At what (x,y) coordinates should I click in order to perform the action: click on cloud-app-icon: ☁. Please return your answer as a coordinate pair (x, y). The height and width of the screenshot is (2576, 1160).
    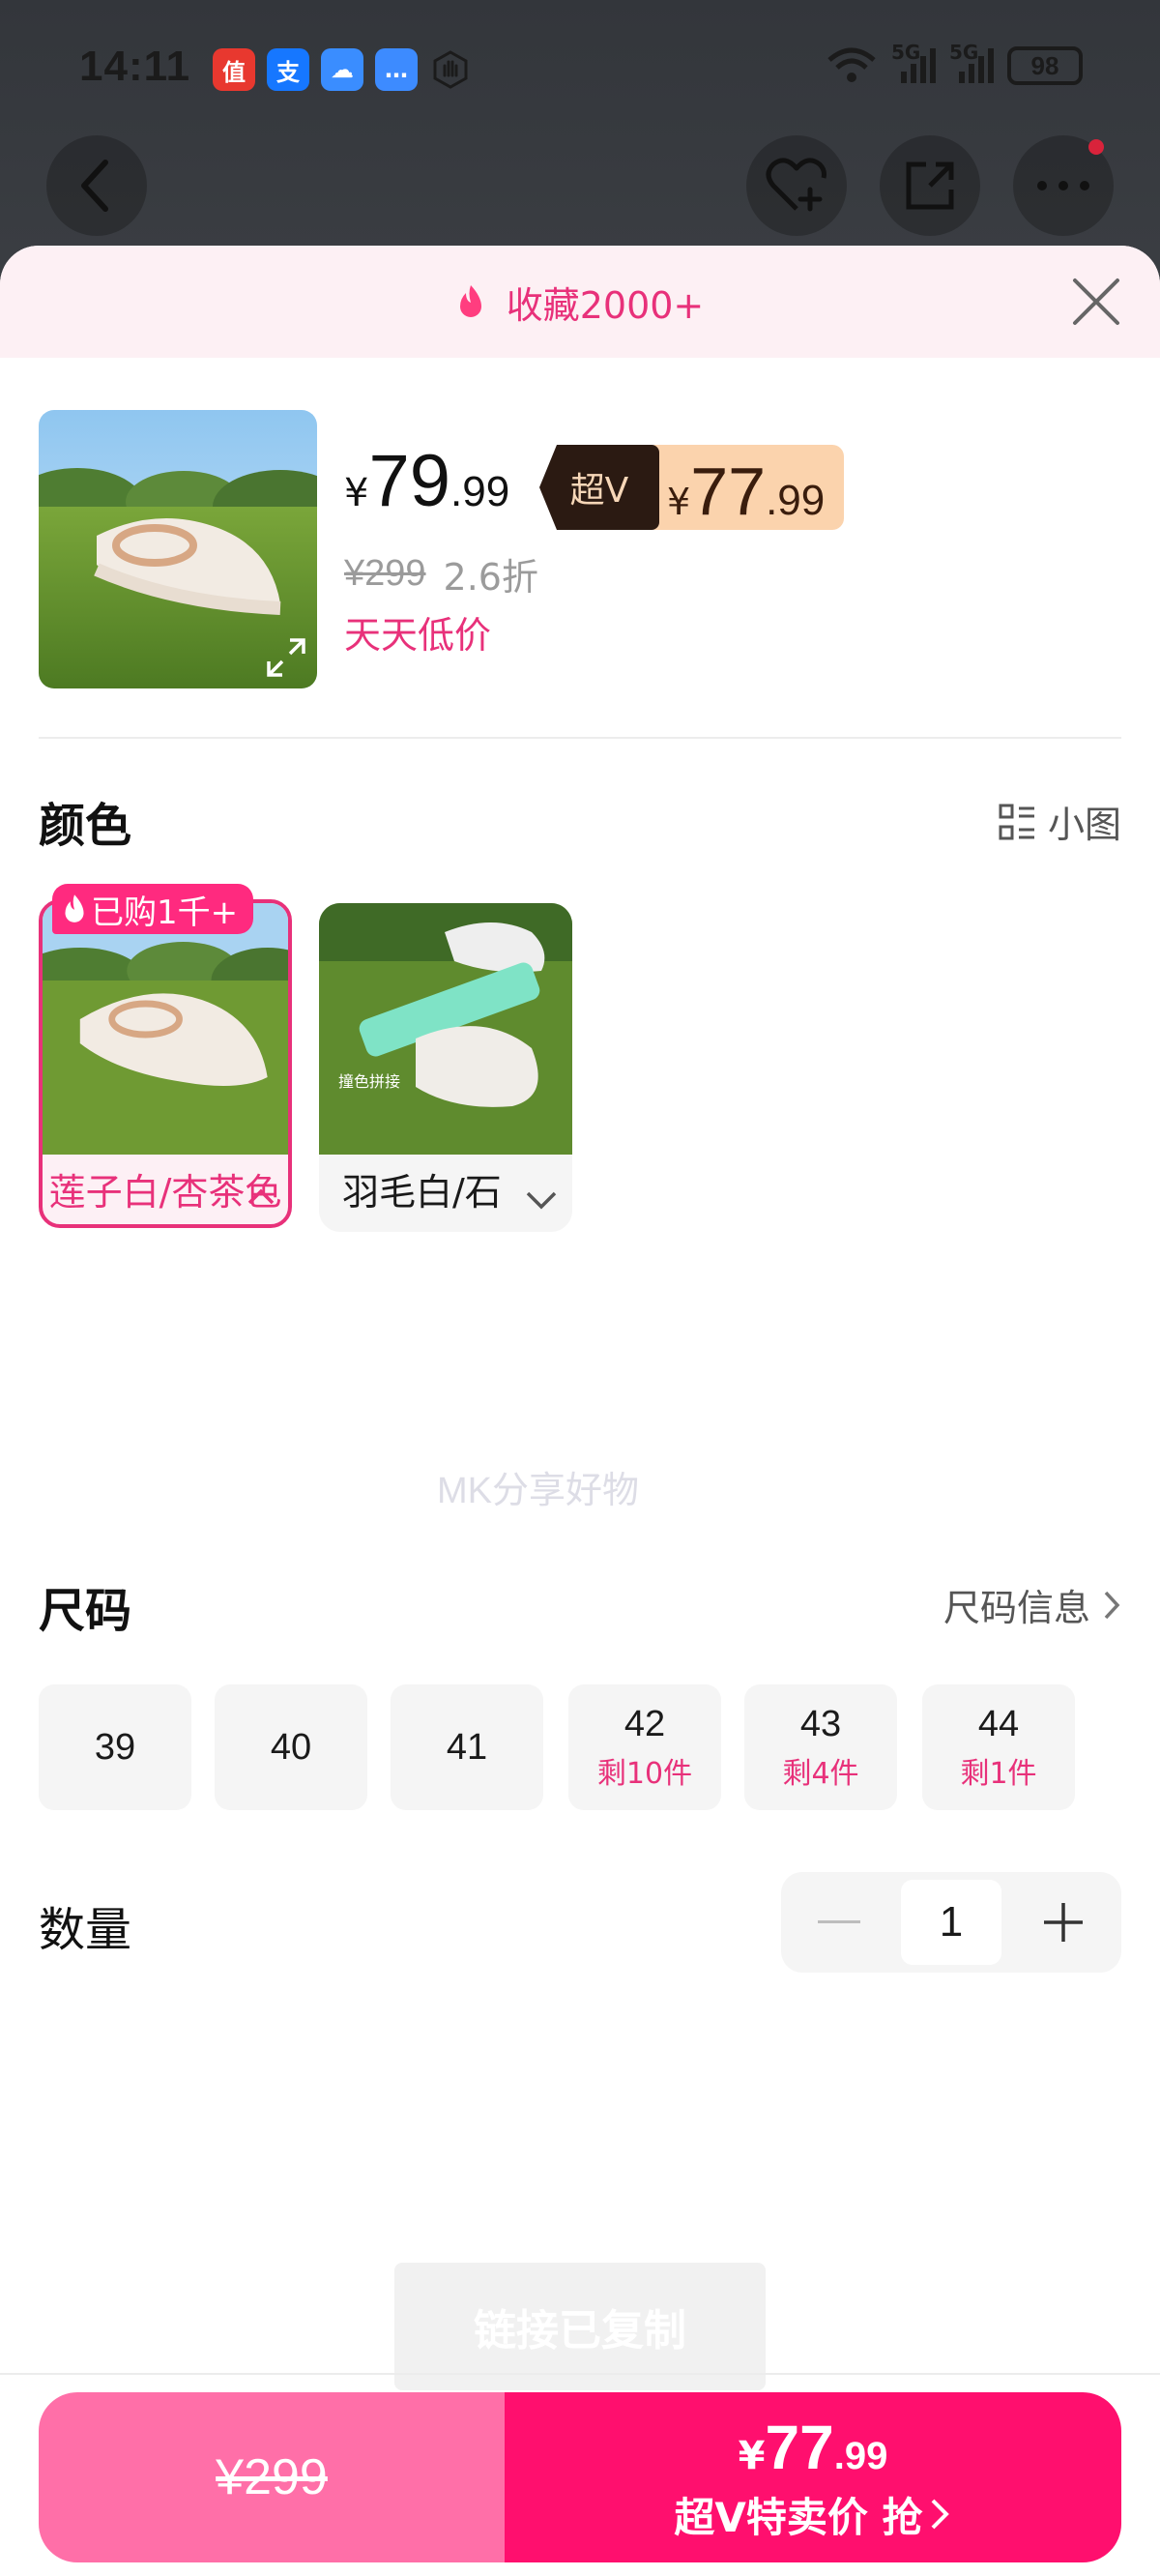
    Looking at the image, I should click on (342, 69).